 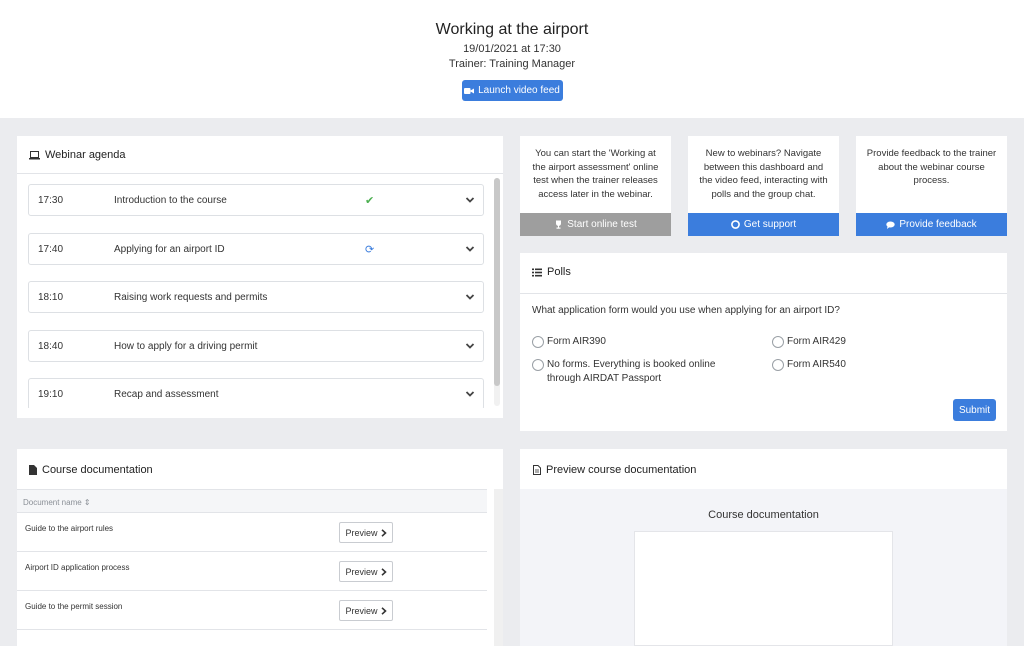 I want to click on agenda-time: 17:40, so click(x=51, y=249).